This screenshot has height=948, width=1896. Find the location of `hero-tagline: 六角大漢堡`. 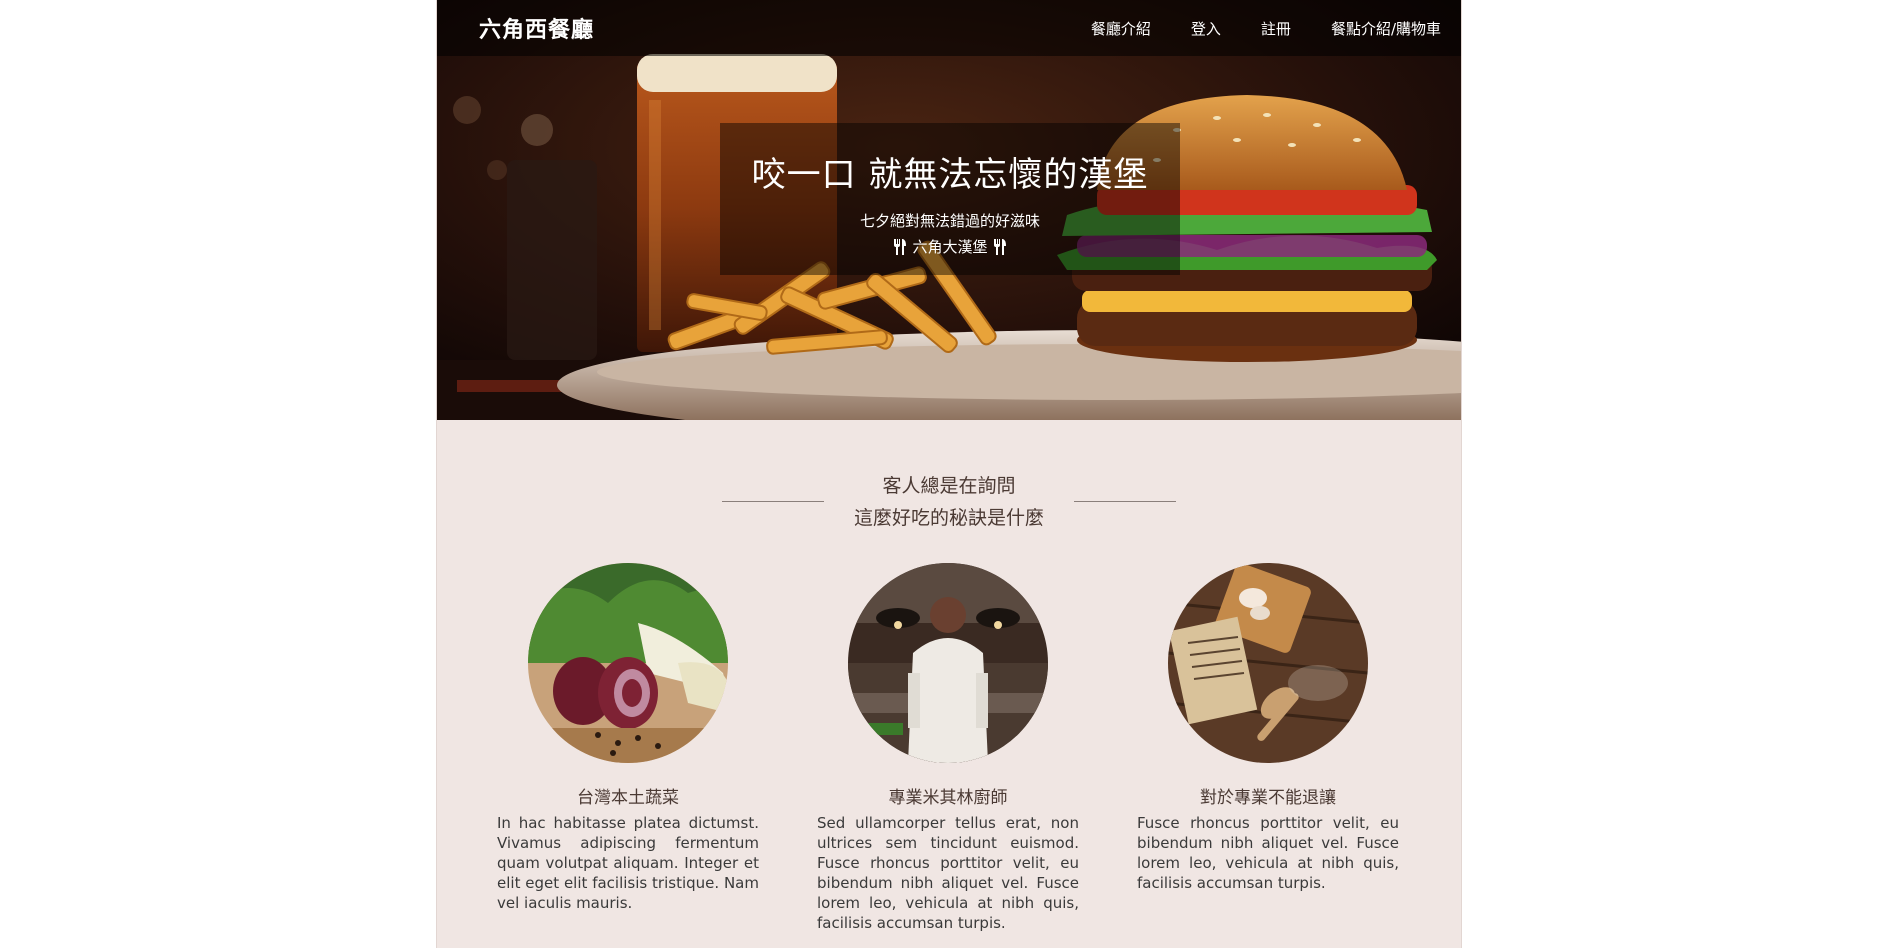

hero-tagline: 六角大漢堡 is located at coordinates (950, 247).